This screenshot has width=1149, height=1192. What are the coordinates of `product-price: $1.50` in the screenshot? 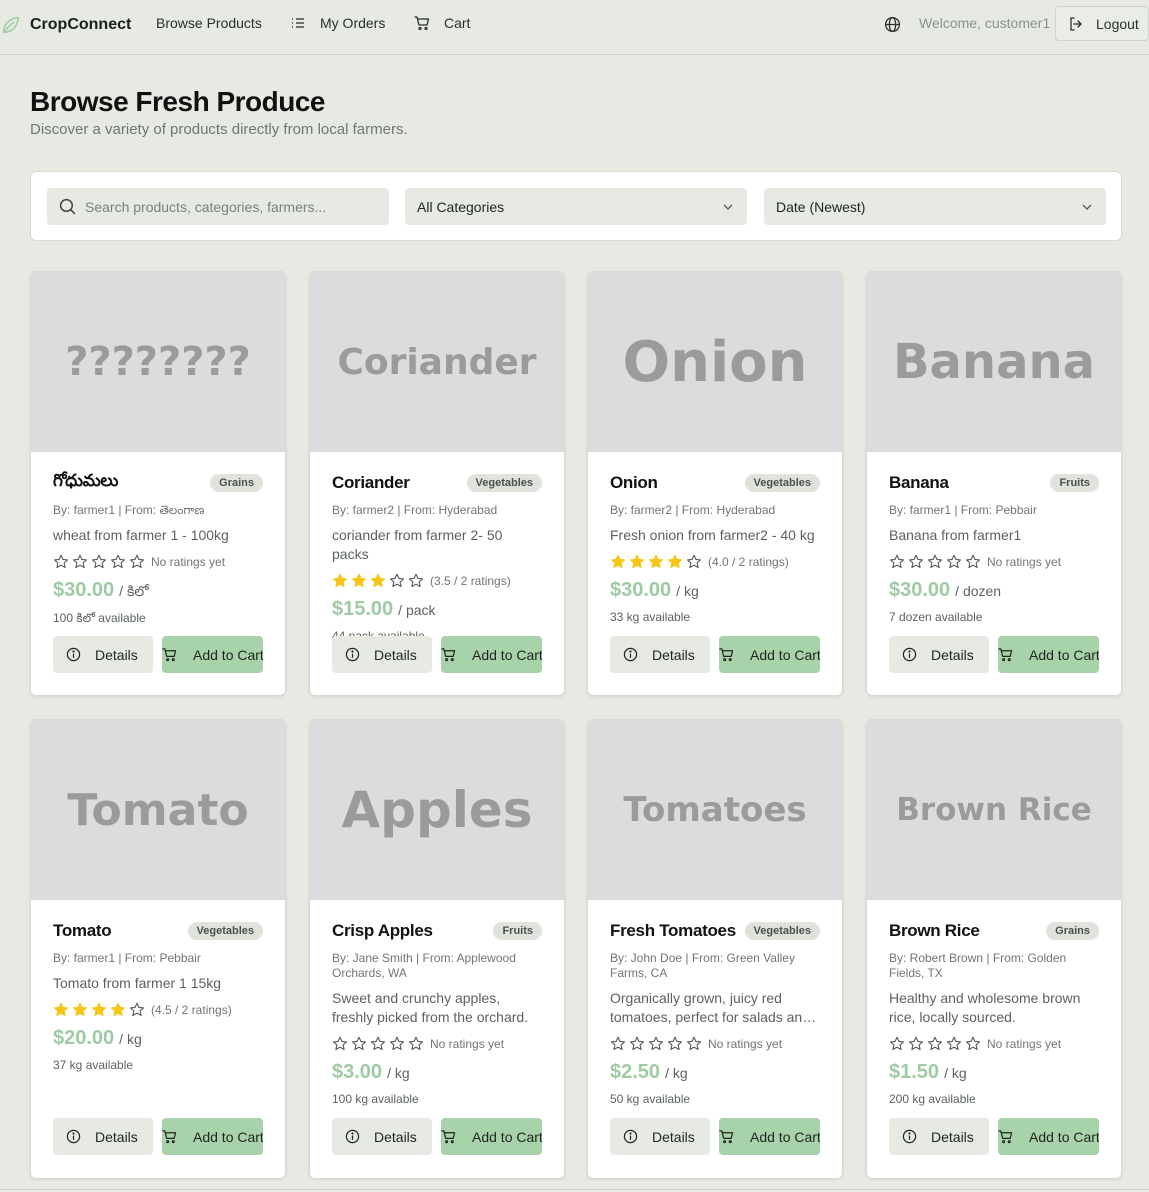 It's located at (914, 1072).